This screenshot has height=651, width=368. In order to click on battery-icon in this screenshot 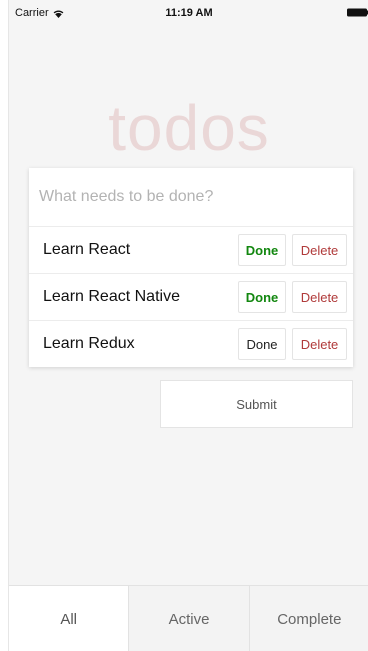, I will do `click(357, 12)`.